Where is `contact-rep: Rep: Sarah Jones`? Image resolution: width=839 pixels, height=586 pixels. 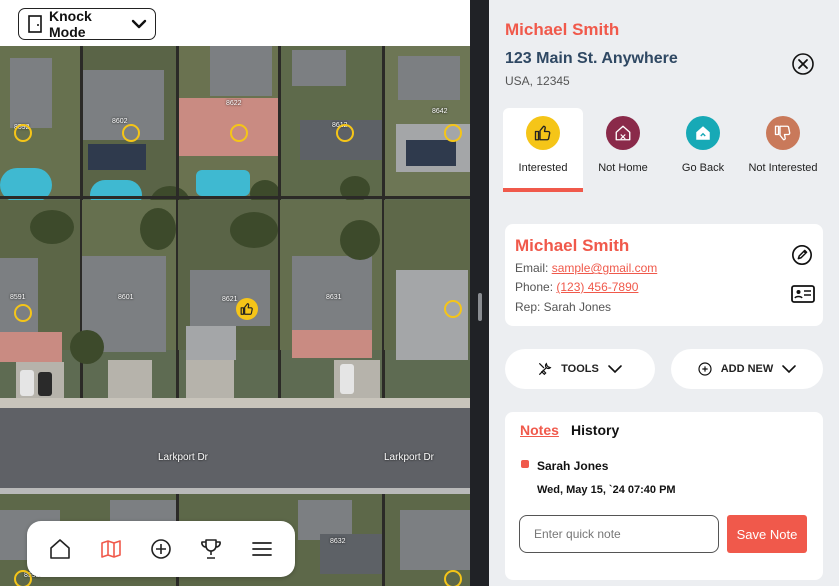
contact-rep: Rep: Sarah Jones is located at coordinates (563, 307).